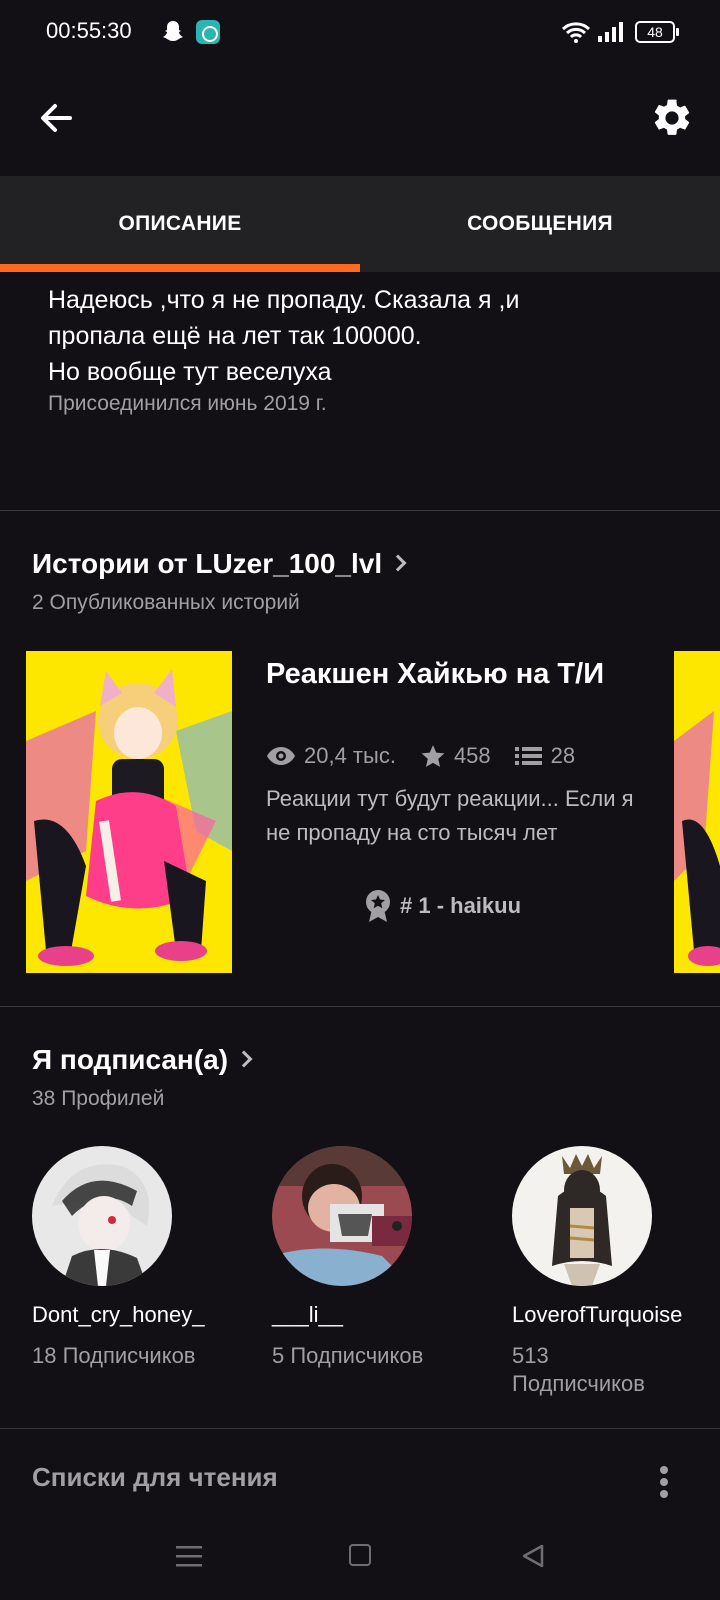 This screenshot has height=1600, width=720. I want to click on home-icon, so click(360, 1555).